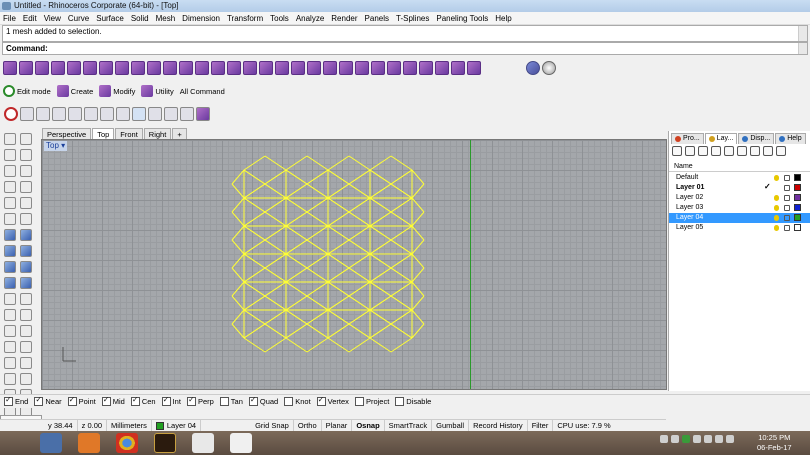  I want to click on menu-solid: Solid, so click(140, 18).